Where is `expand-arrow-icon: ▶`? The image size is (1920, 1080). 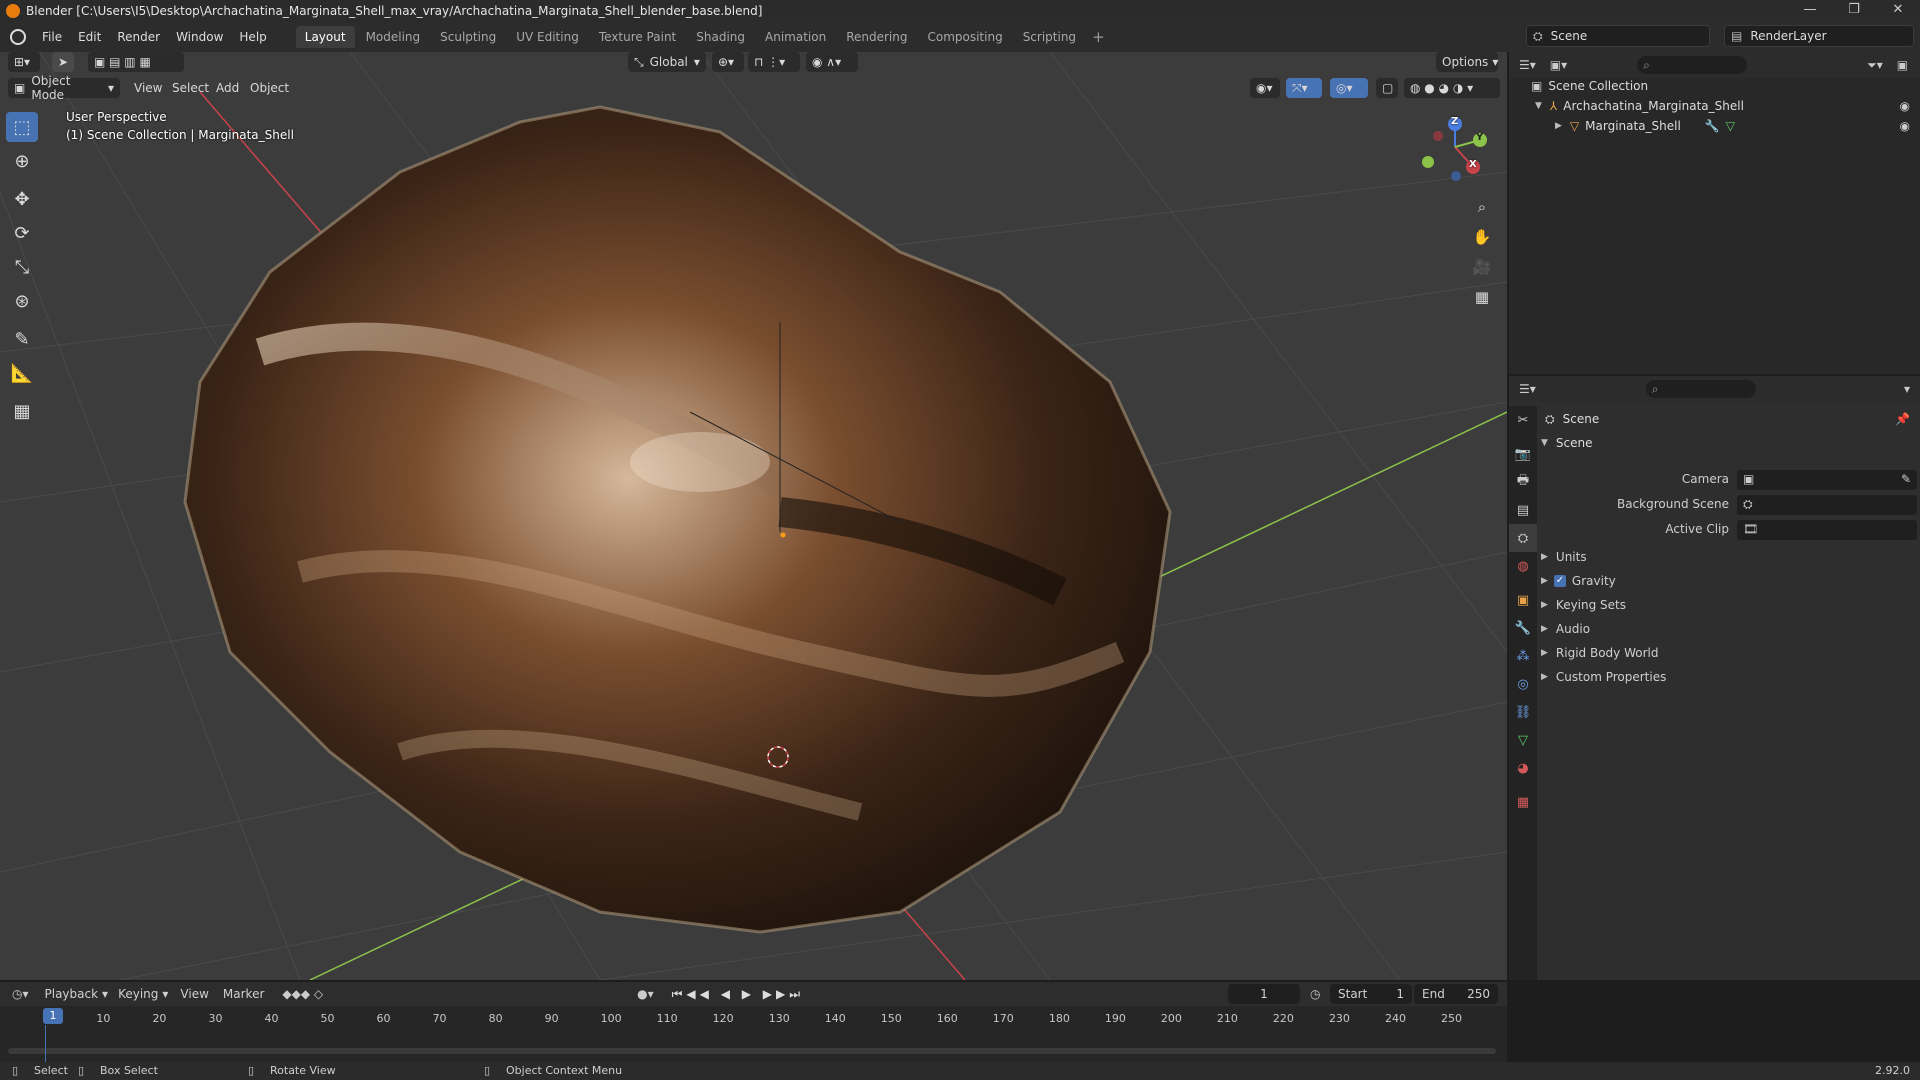
expand-arrow-icon: ▶ is located at coordinates (1558, 126).